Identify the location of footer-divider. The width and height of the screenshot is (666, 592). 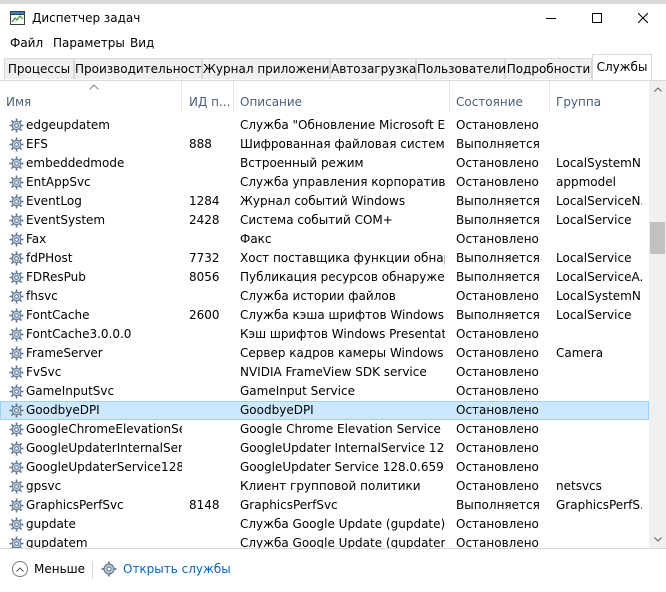
(92, 570).